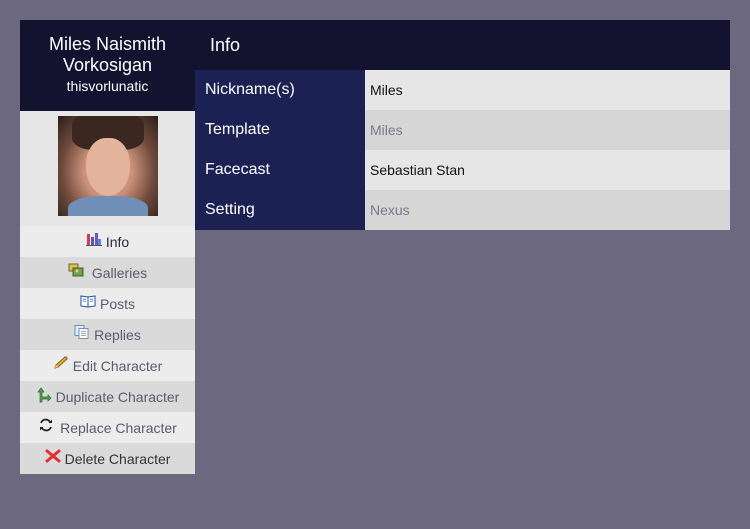 Image resolution: width=750 pixels, height=529 pixels. What do you see at coordinates (118, 427) in the screenshot?
I see `nav-replace-character-label: Replace Character` at bounding box center [118, 427].